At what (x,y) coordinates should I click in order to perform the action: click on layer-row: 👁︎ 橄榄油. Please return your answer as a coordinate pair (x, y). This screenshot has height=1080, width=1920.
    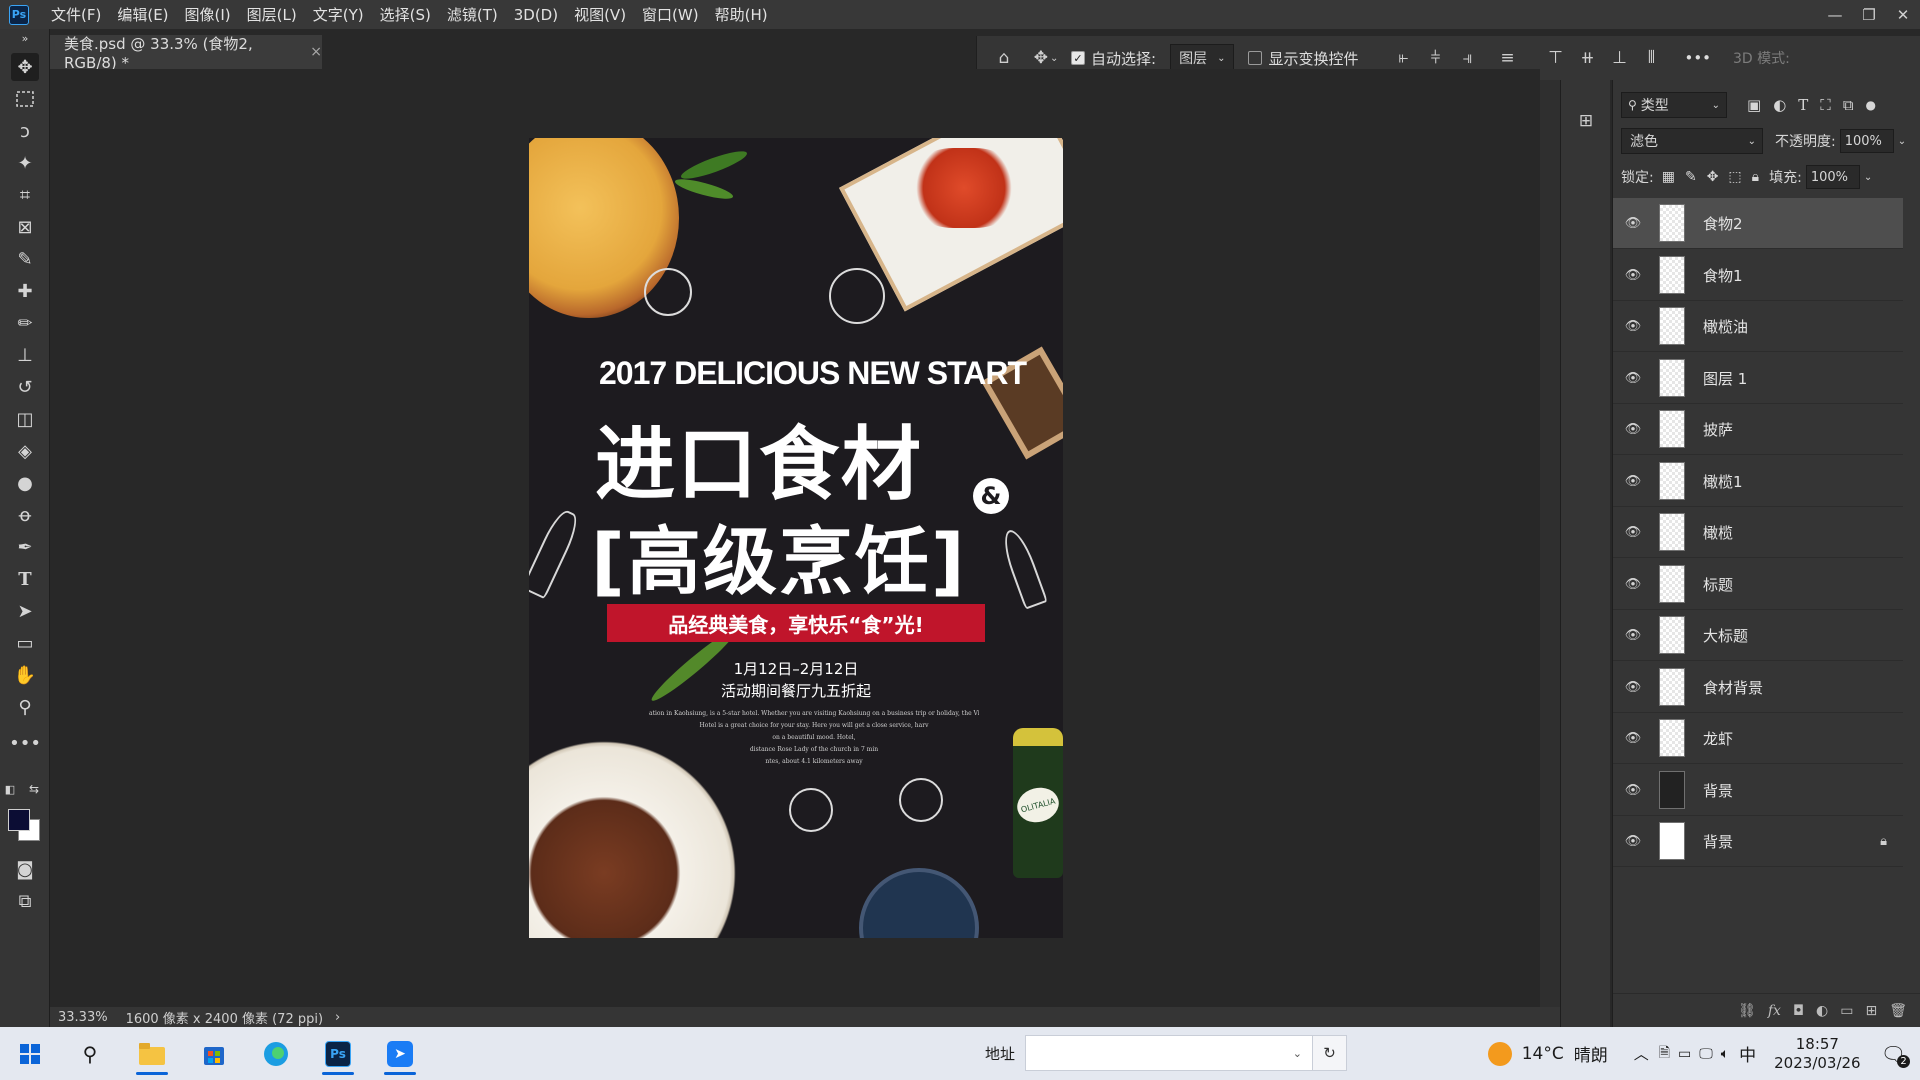
    Looking at the image, I should click on (1758, 326).